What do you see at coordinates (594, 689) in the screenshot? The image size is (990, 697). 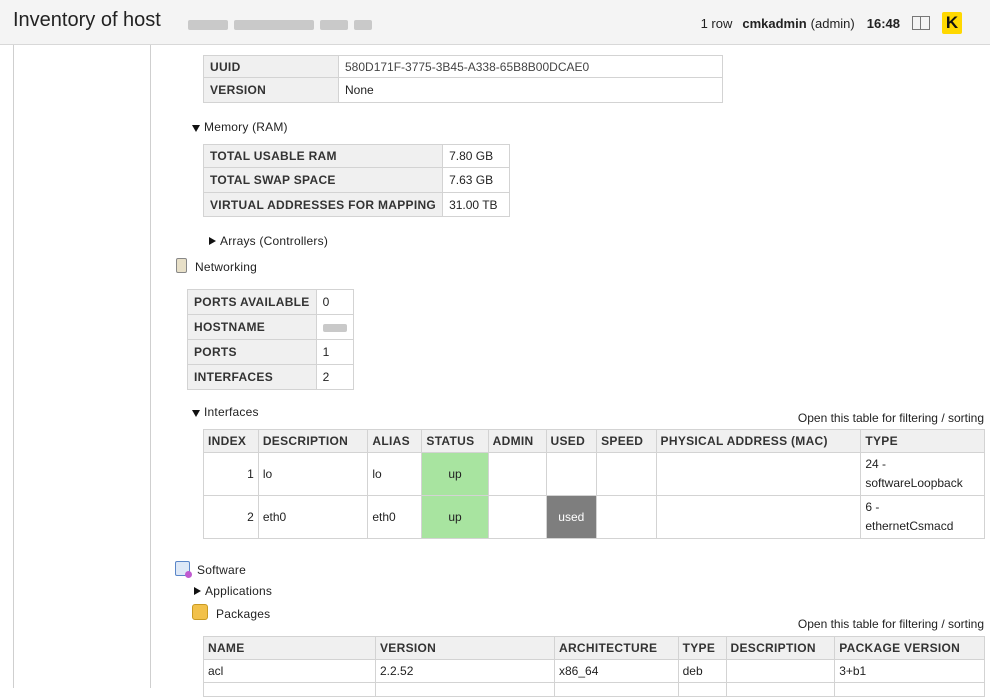 I see `table-row` at bounding box center [594, 689].